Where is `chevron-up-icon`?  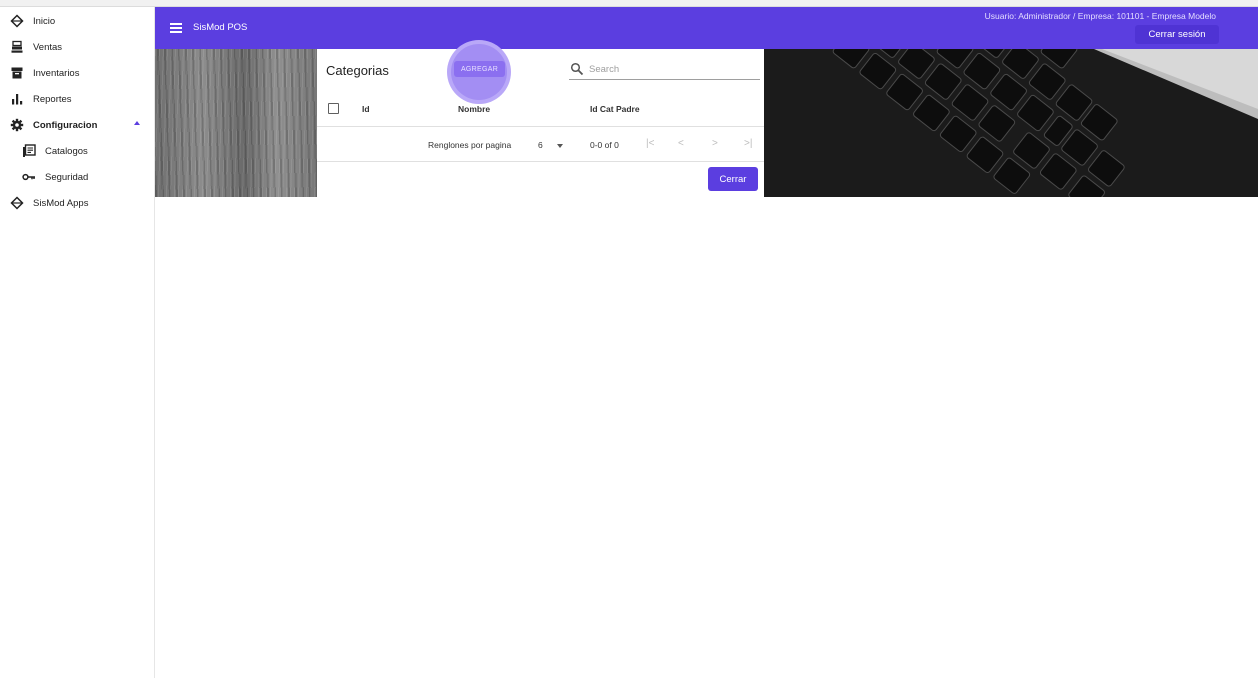
chevron-up-icon is located at coordinates (137, 123).